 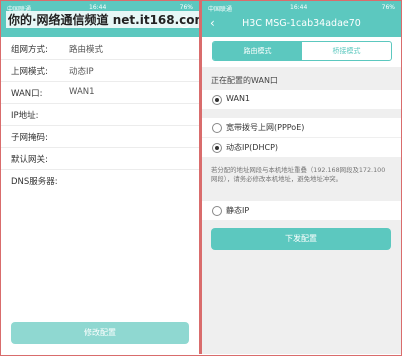 What do you see at coordinates (238, 98) in the screenshot?
I see `wan-option-label: WAN1` at bounding box center [238, 98].